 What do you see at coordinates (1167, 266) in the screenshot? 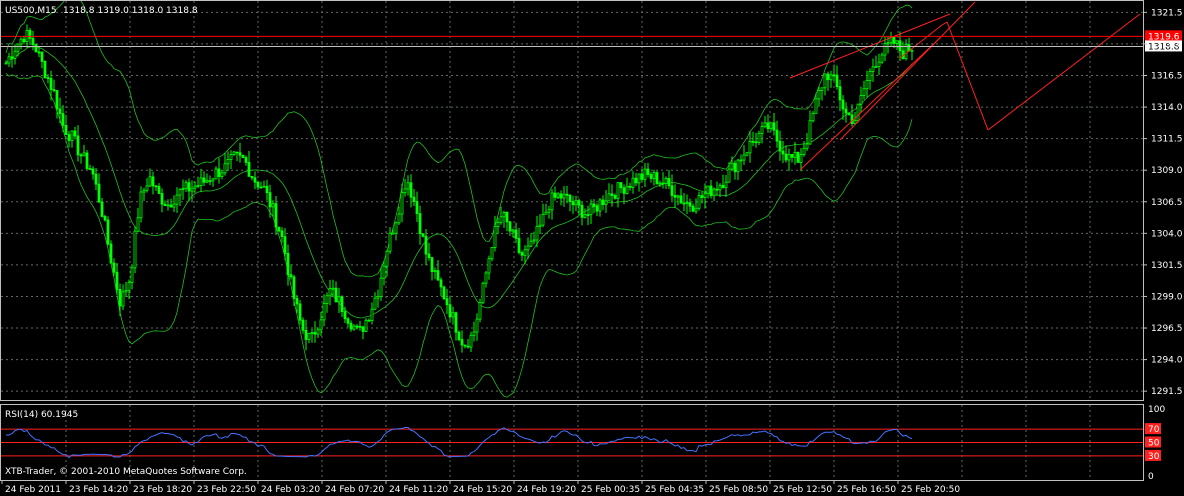
I see `price-tick-label: 1301.5` at bounding box center [1167, 266].